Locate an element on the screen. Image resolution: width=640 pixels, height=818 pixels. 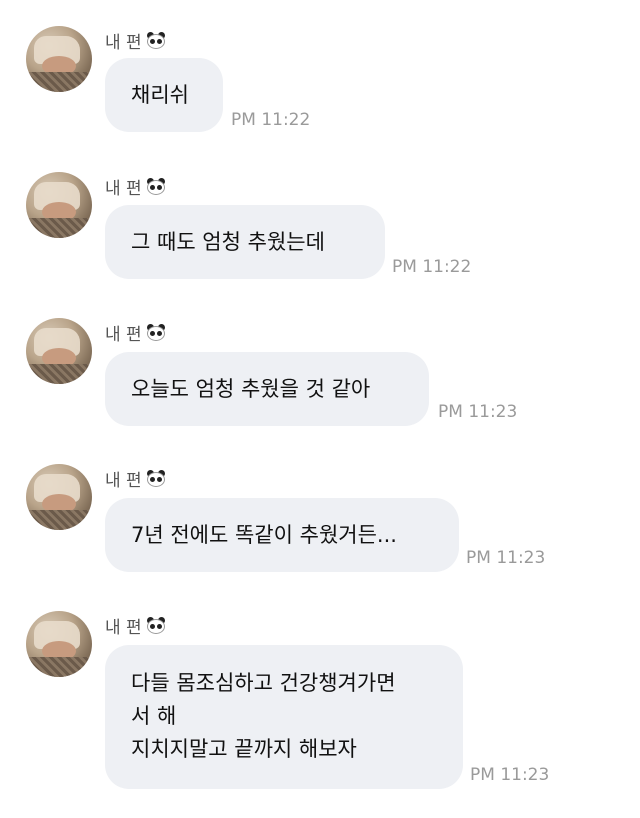
message-bubble: 그 때도 엄청 추웠는데 is located at coordinates (245, 242).